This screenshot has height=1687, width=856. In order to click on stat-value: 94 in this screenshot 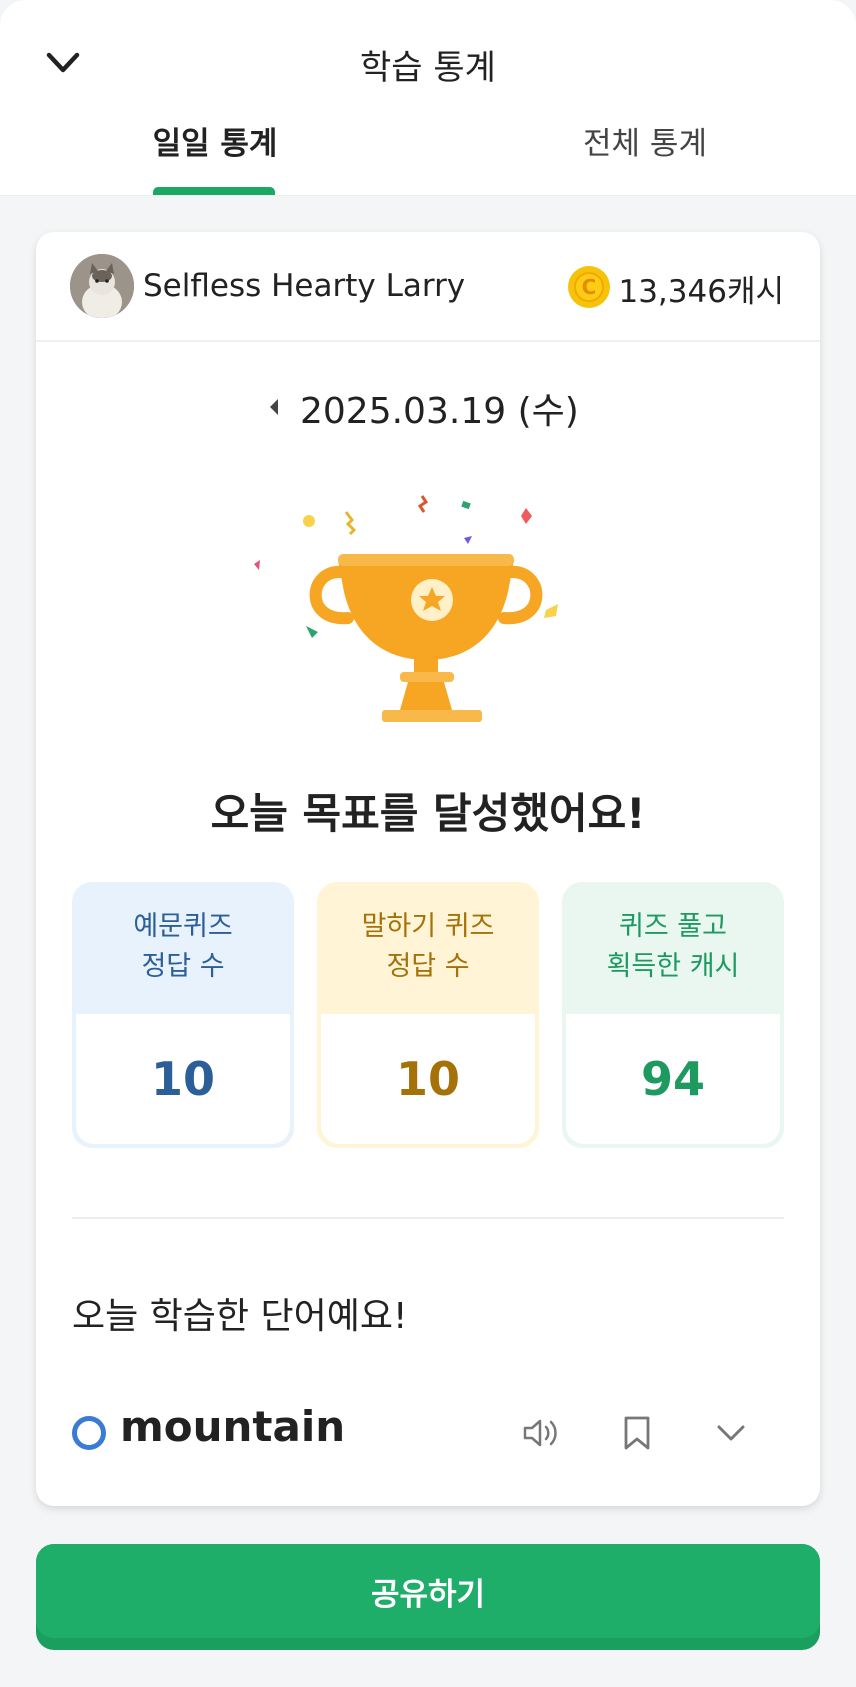, I will do `click(673, 1079)`.